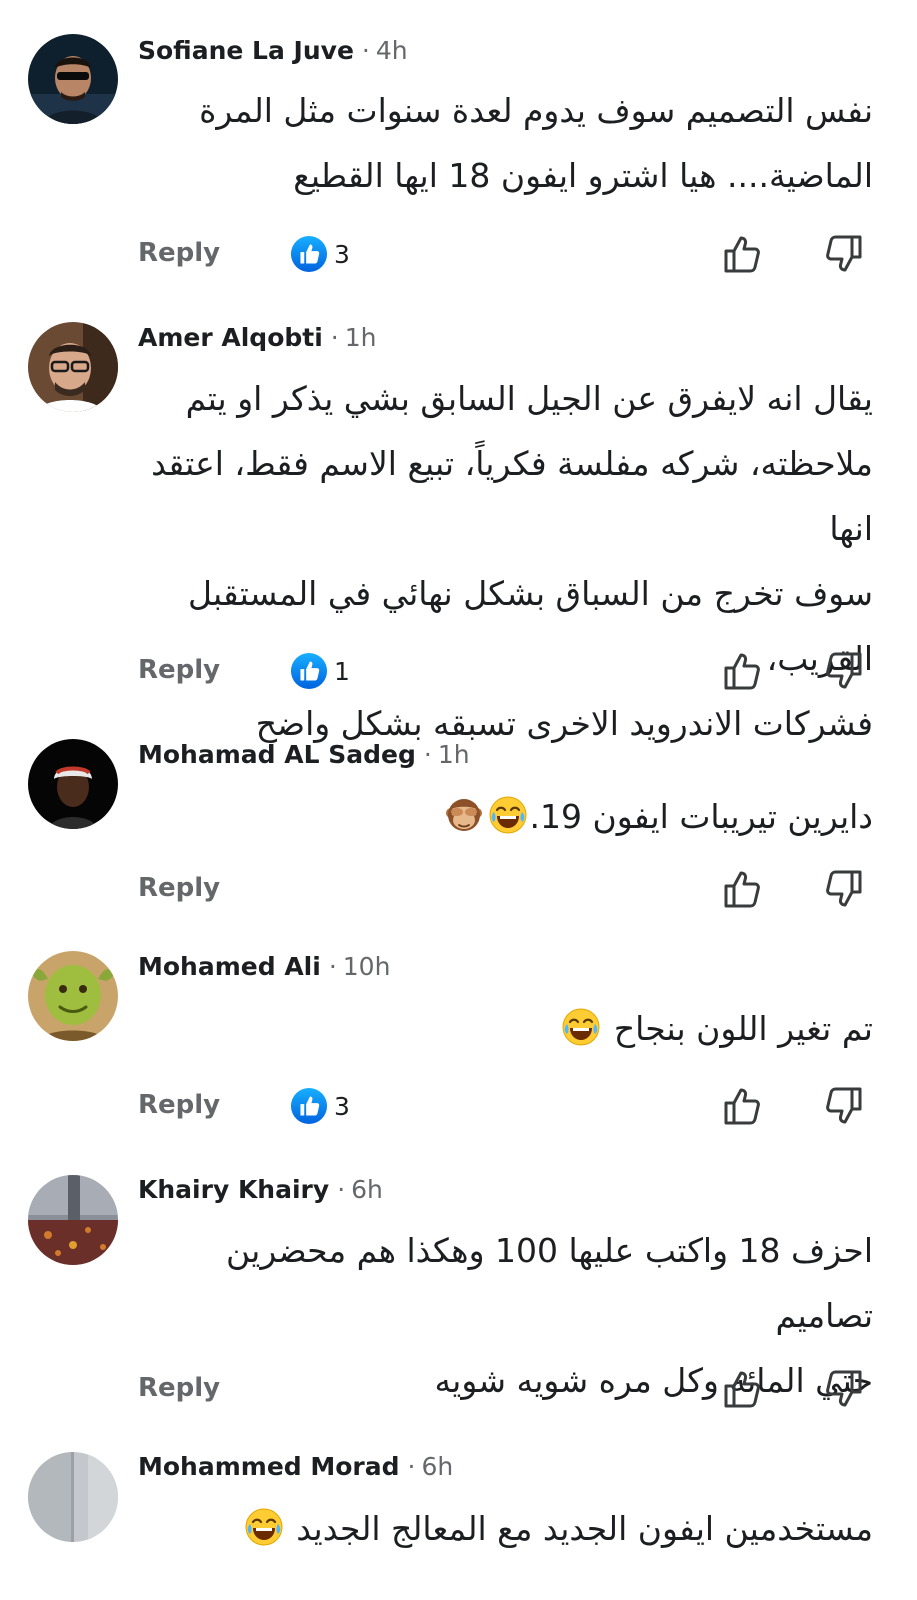 This screenshot has width=917, height=1600. I want to click on comment-text: تم تغير اللون بنجاح, so click(505, 1028).